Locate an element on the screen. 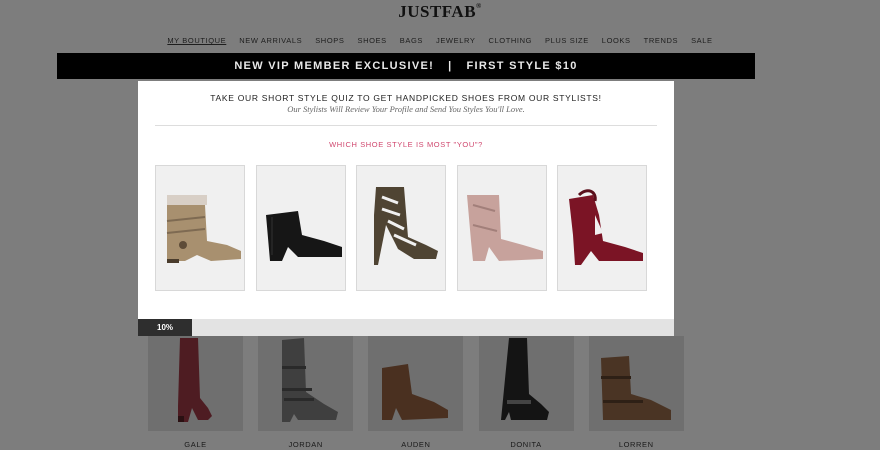 The image size is (880, 450). burgundy-otk-boot-icon is located at coordinates (195, 380).